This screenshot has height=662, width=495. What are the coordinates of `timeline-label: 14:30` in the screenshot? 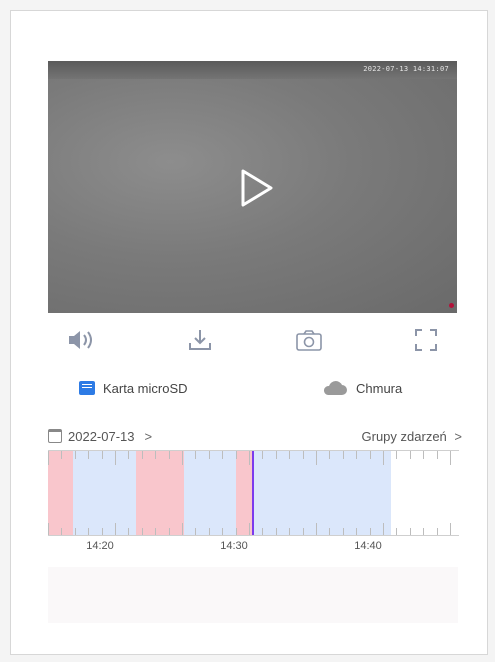 It's located at (234, 546).